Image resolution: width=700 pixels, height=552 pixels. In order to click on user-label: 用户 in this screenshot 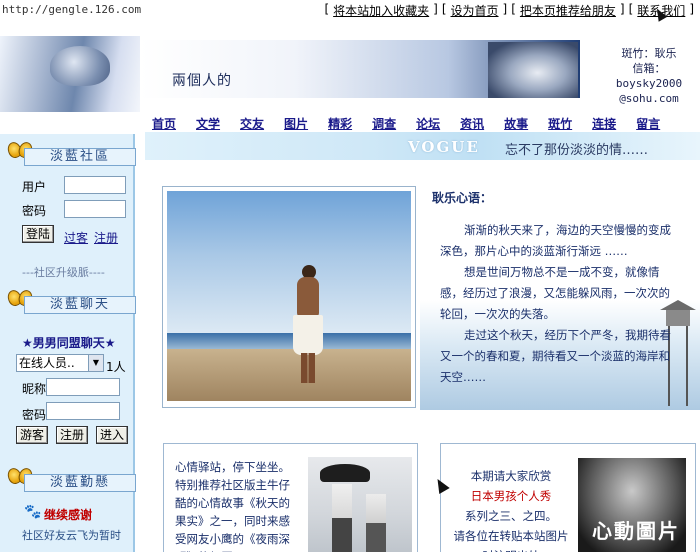, I will do `click(34, 187)`.